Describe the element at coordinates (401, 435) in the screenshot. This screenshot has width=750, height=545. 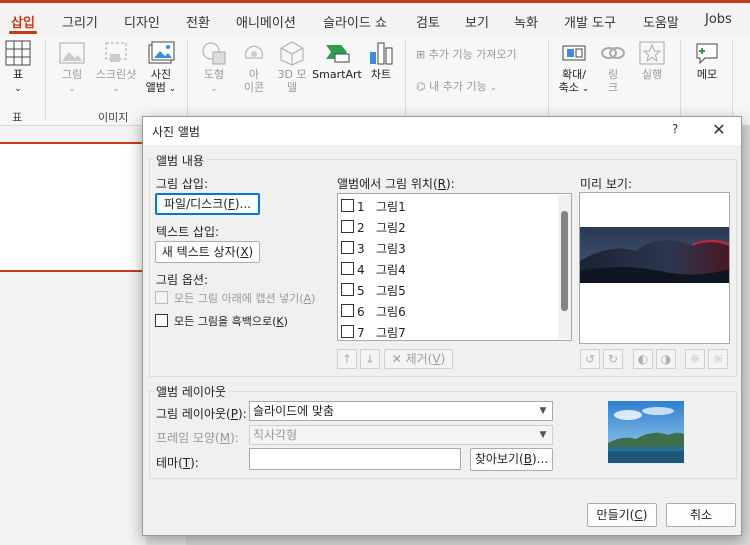
I see `frame-shape-select: 직사각형 ▼` at that location.